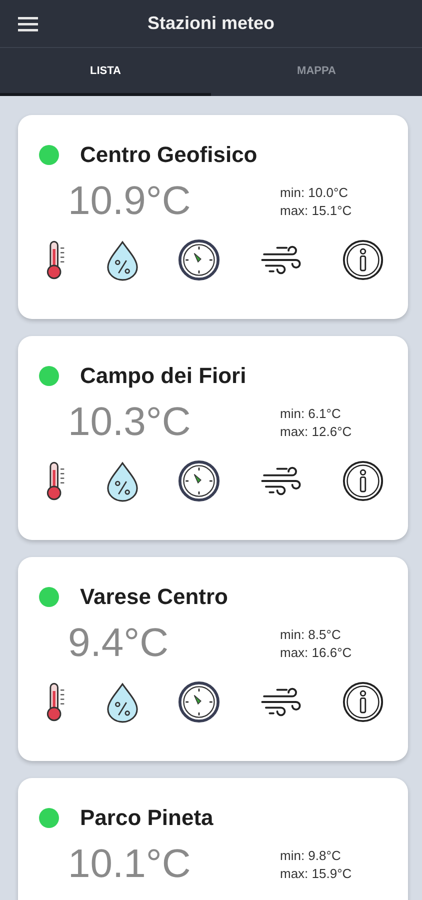 This screenshot has width=422, height=900. I want to click on temperature: 10.1°C, so click(130, 864).